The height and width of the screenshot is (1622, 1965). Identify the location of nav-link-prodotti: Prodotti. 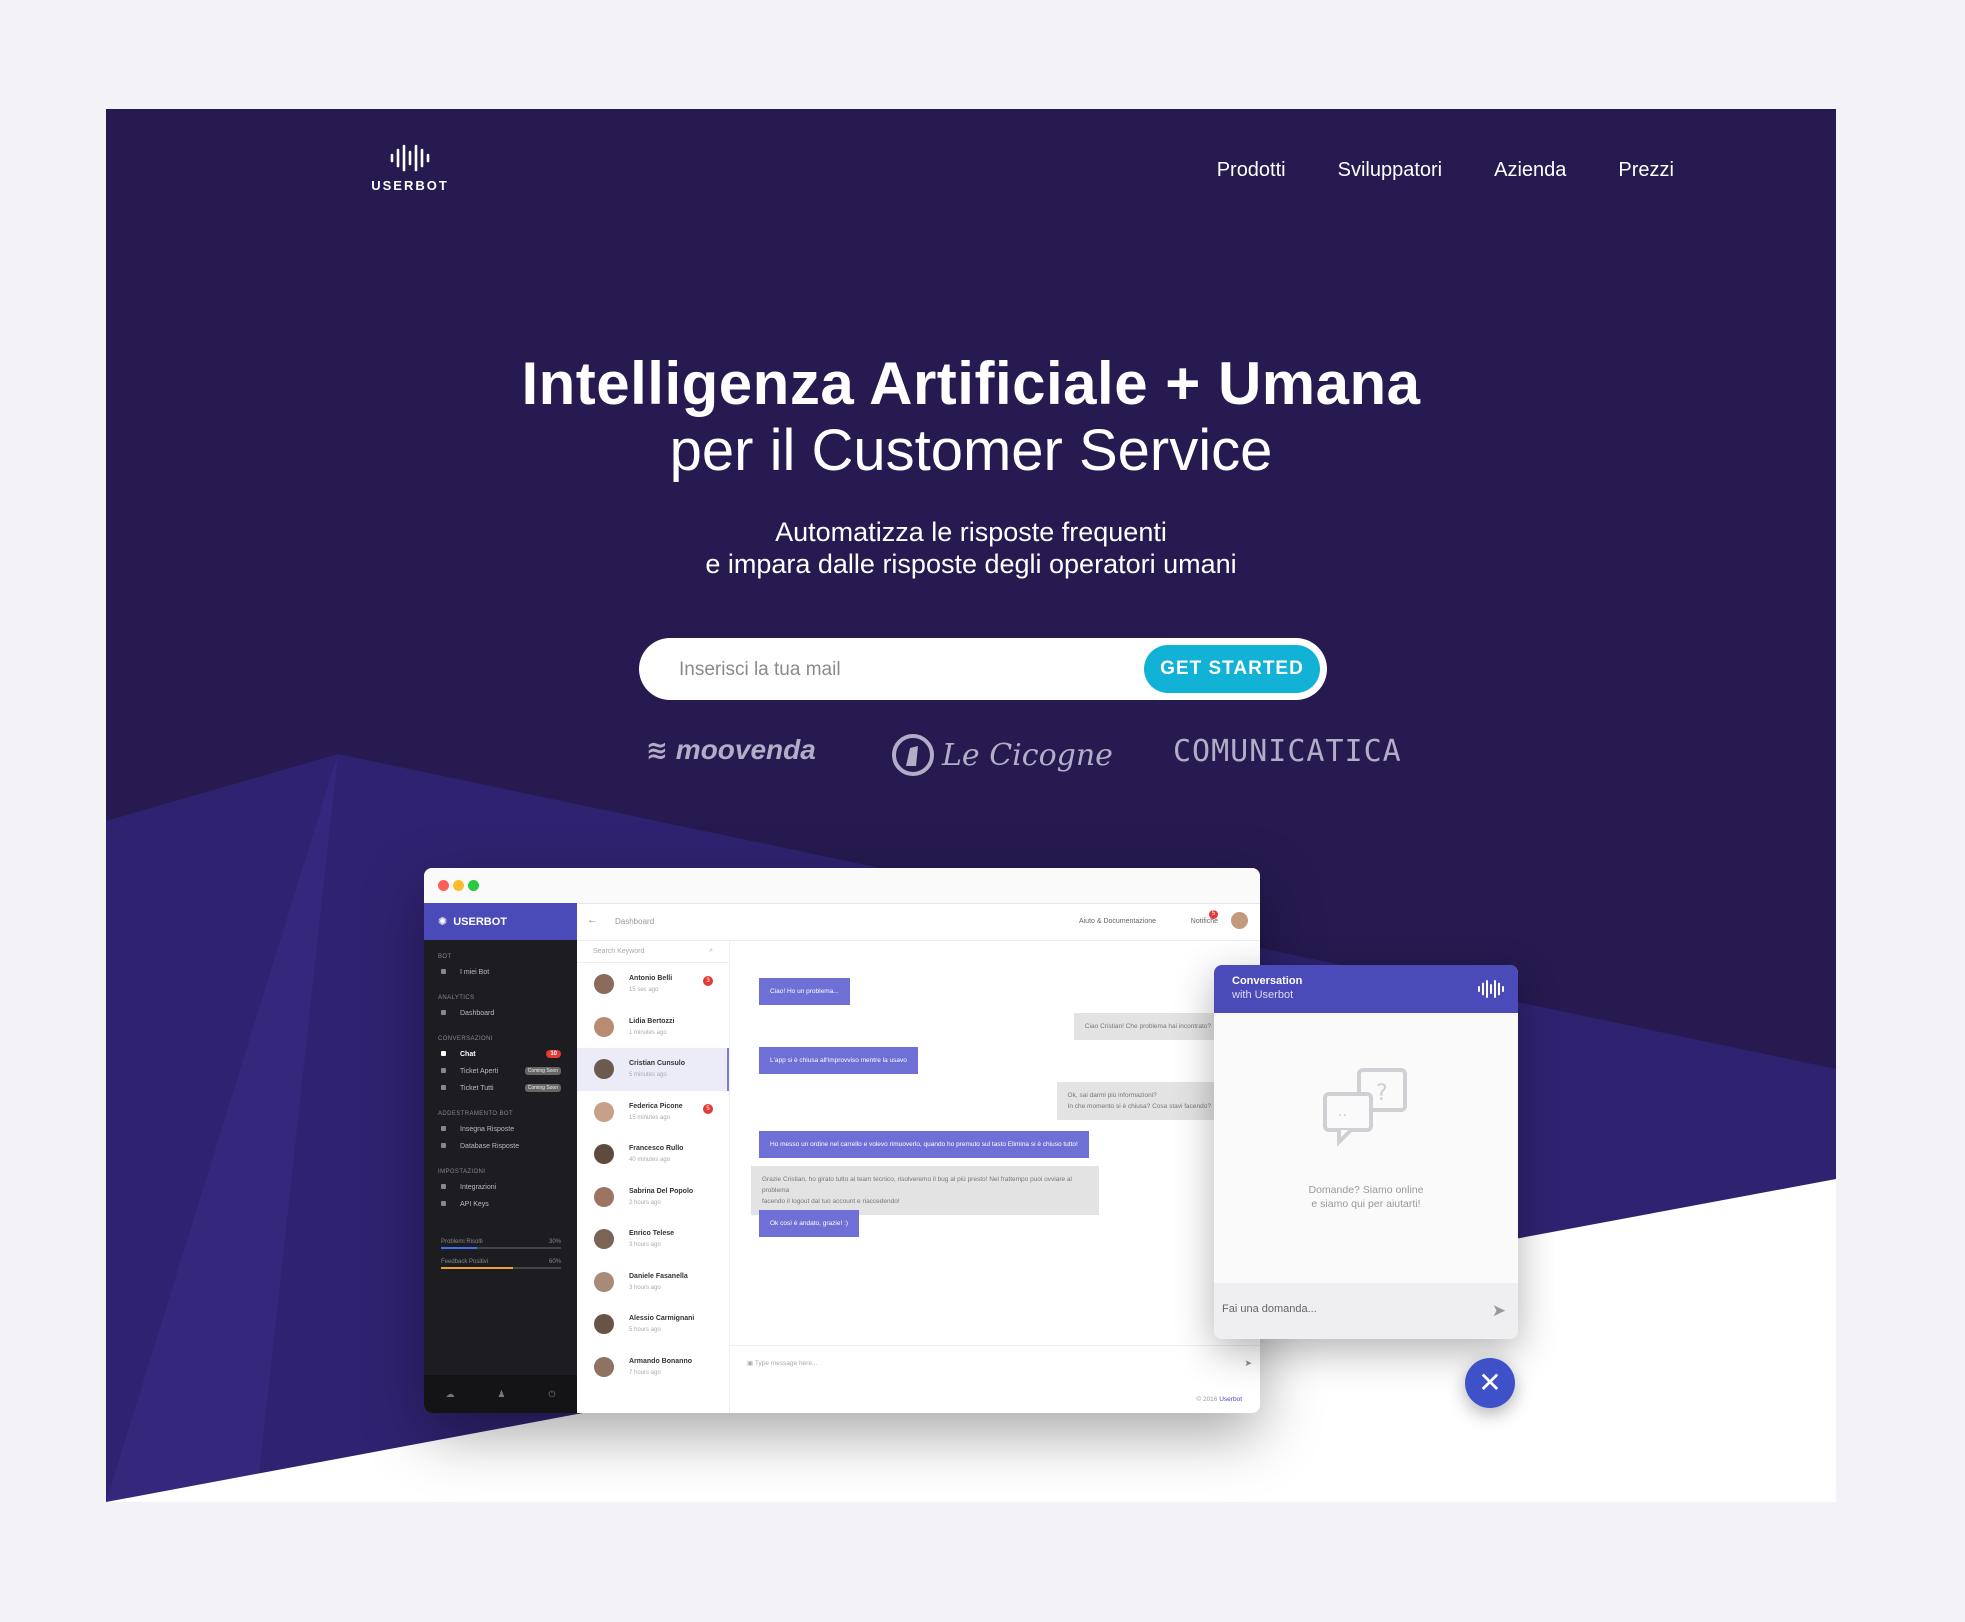
(1251, 170).